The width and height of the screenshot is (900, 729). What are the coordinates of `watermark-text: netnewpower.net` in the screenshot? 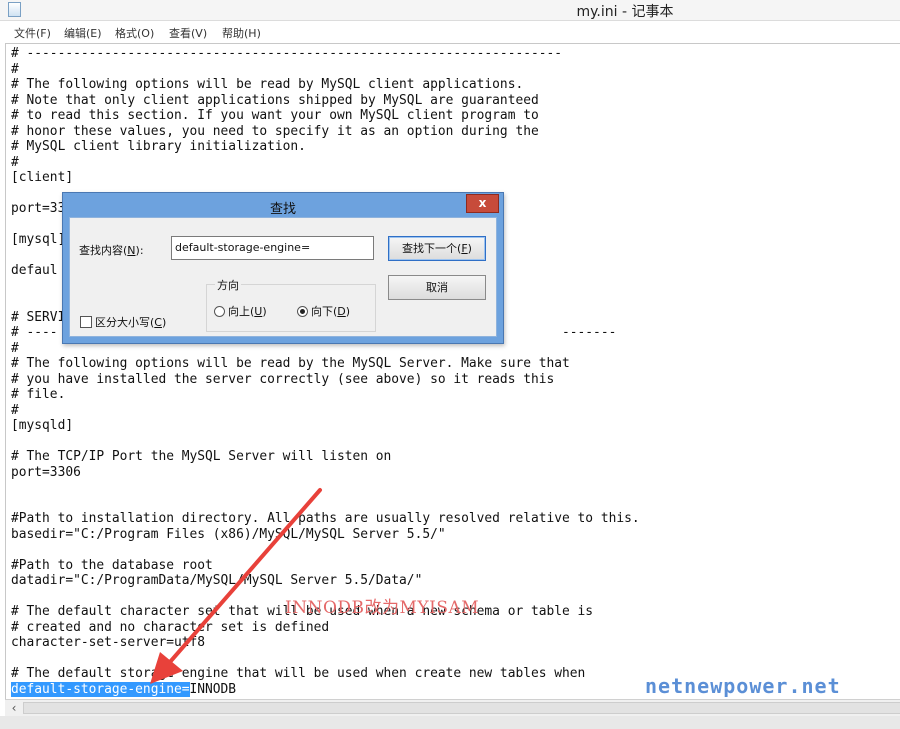 It's located at (743, 686).